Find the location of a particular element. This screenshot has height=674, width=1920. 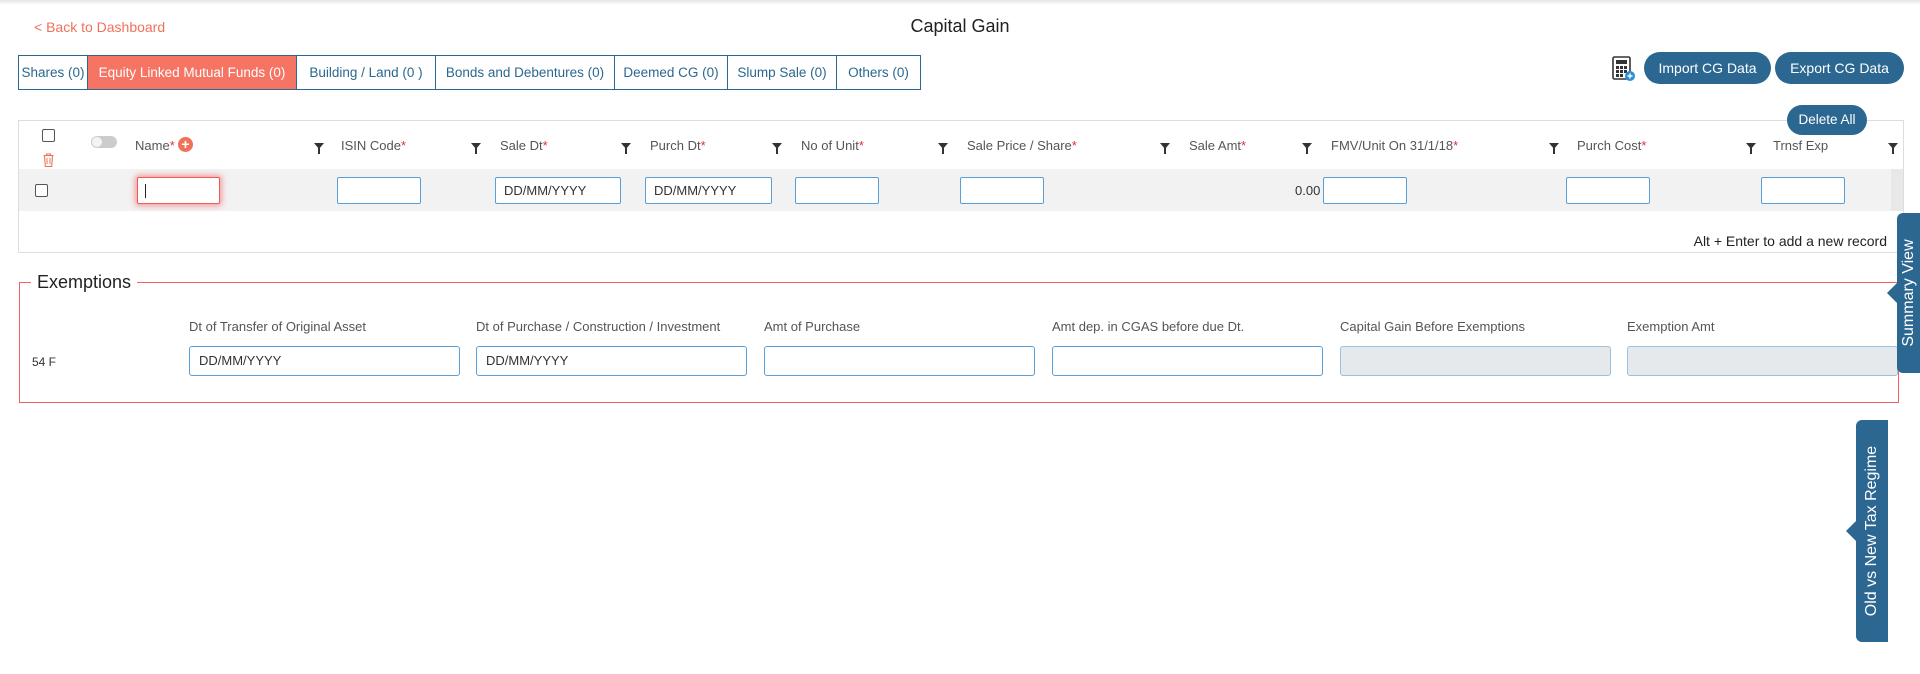

add-name-plus-icon: + is located at coordinates (185, 144).